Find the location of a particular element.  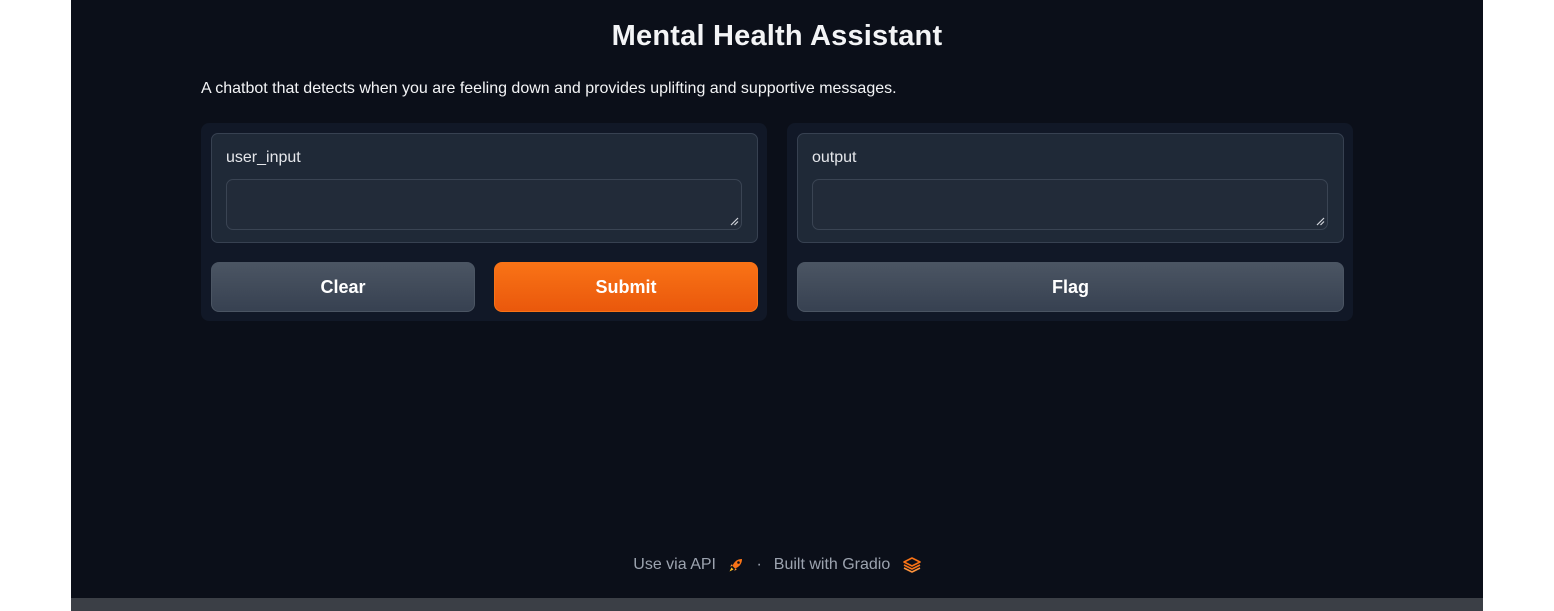

output-block: output is located at coordinates (1070, 188).